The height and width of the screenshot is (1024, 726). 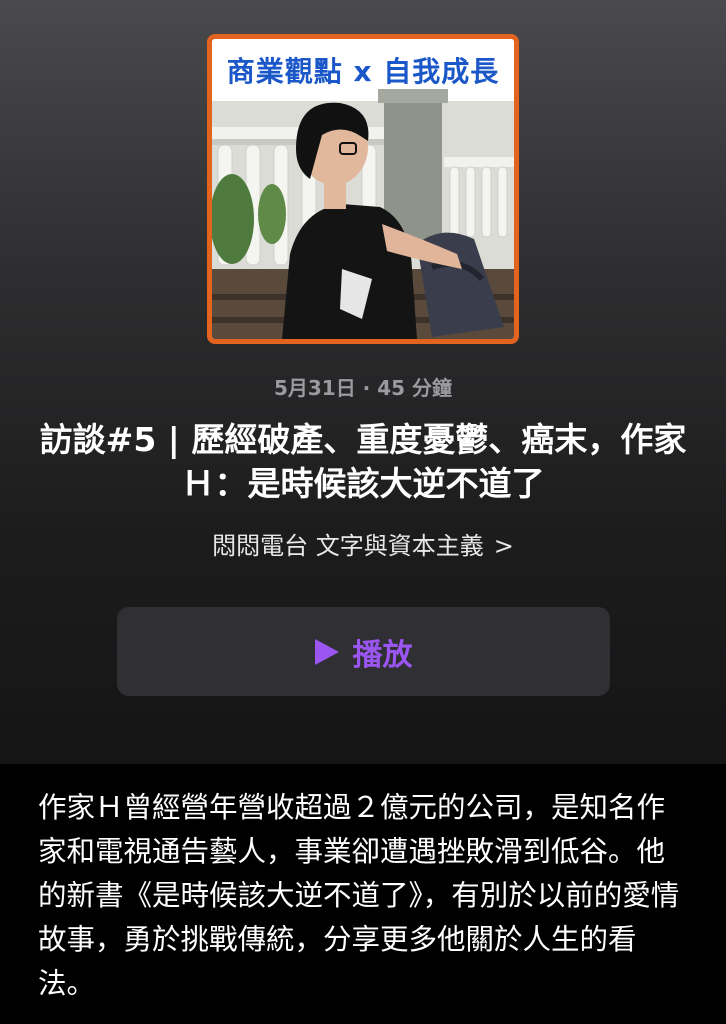 I want to click on chevron-right-icon: >, so click(x=503, y=546).